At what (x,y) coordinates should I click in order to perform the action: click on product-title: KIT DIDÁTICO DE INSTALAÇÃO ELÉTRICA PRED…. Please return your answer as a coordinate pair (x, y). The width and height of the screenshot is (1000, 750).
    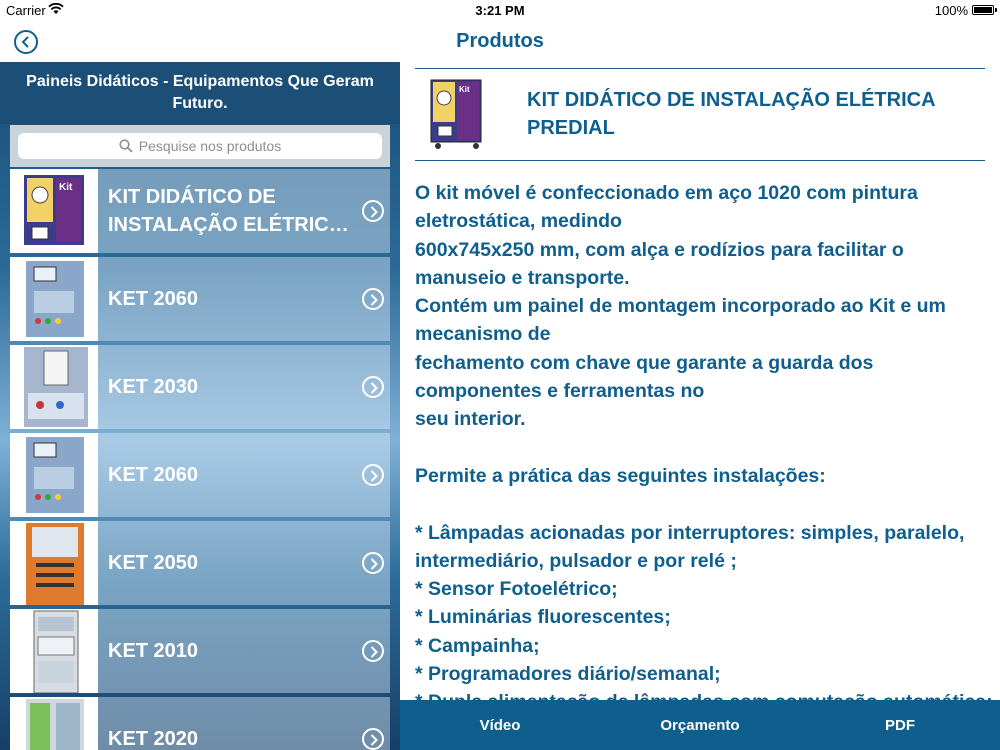
    Looking at the image, I should click on (731, 114).